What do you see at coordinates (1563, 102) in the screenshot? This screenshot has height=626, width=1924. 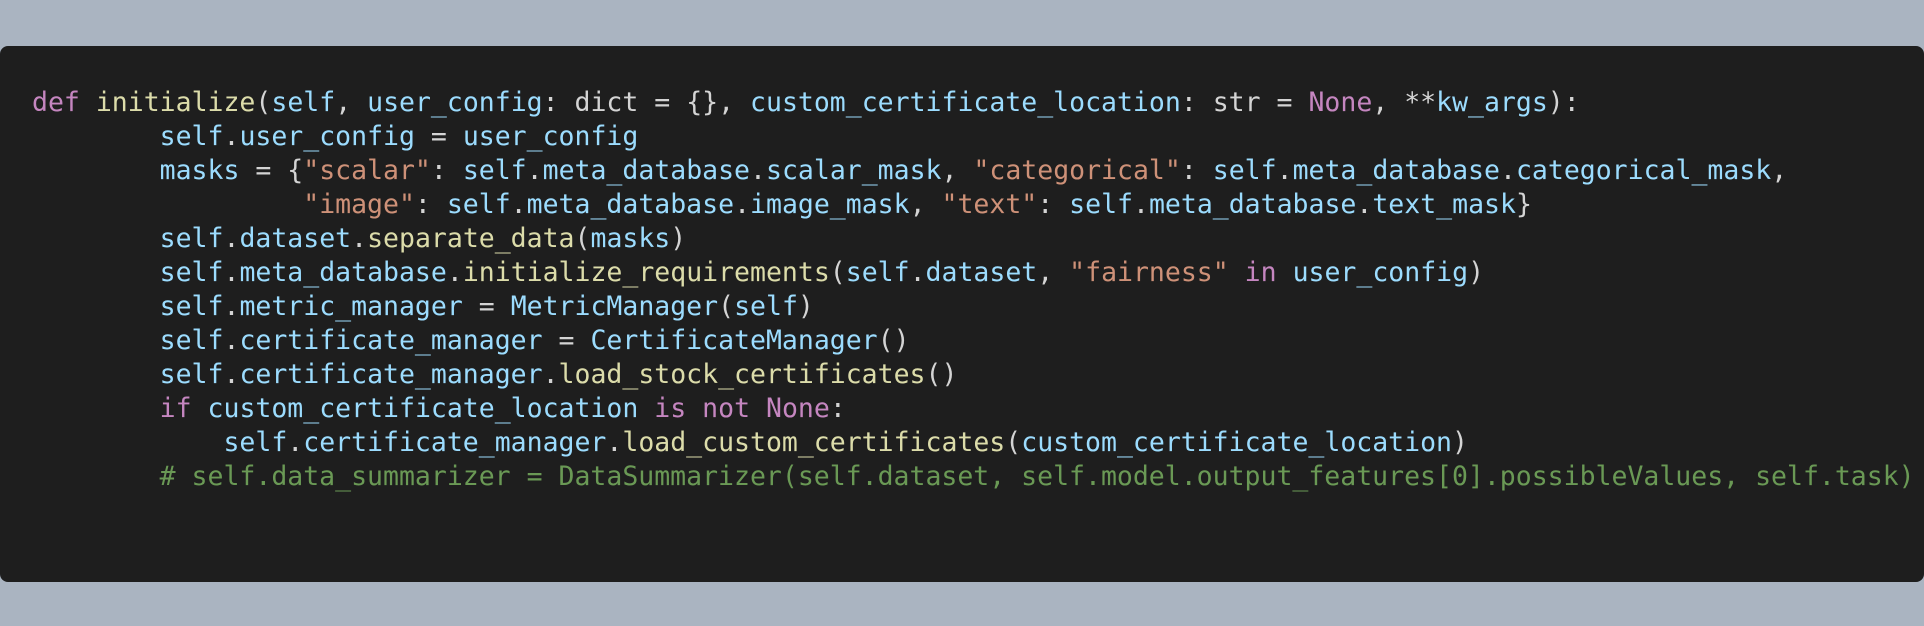 I see `code-token: ):` at bounding box center [1563, 102].